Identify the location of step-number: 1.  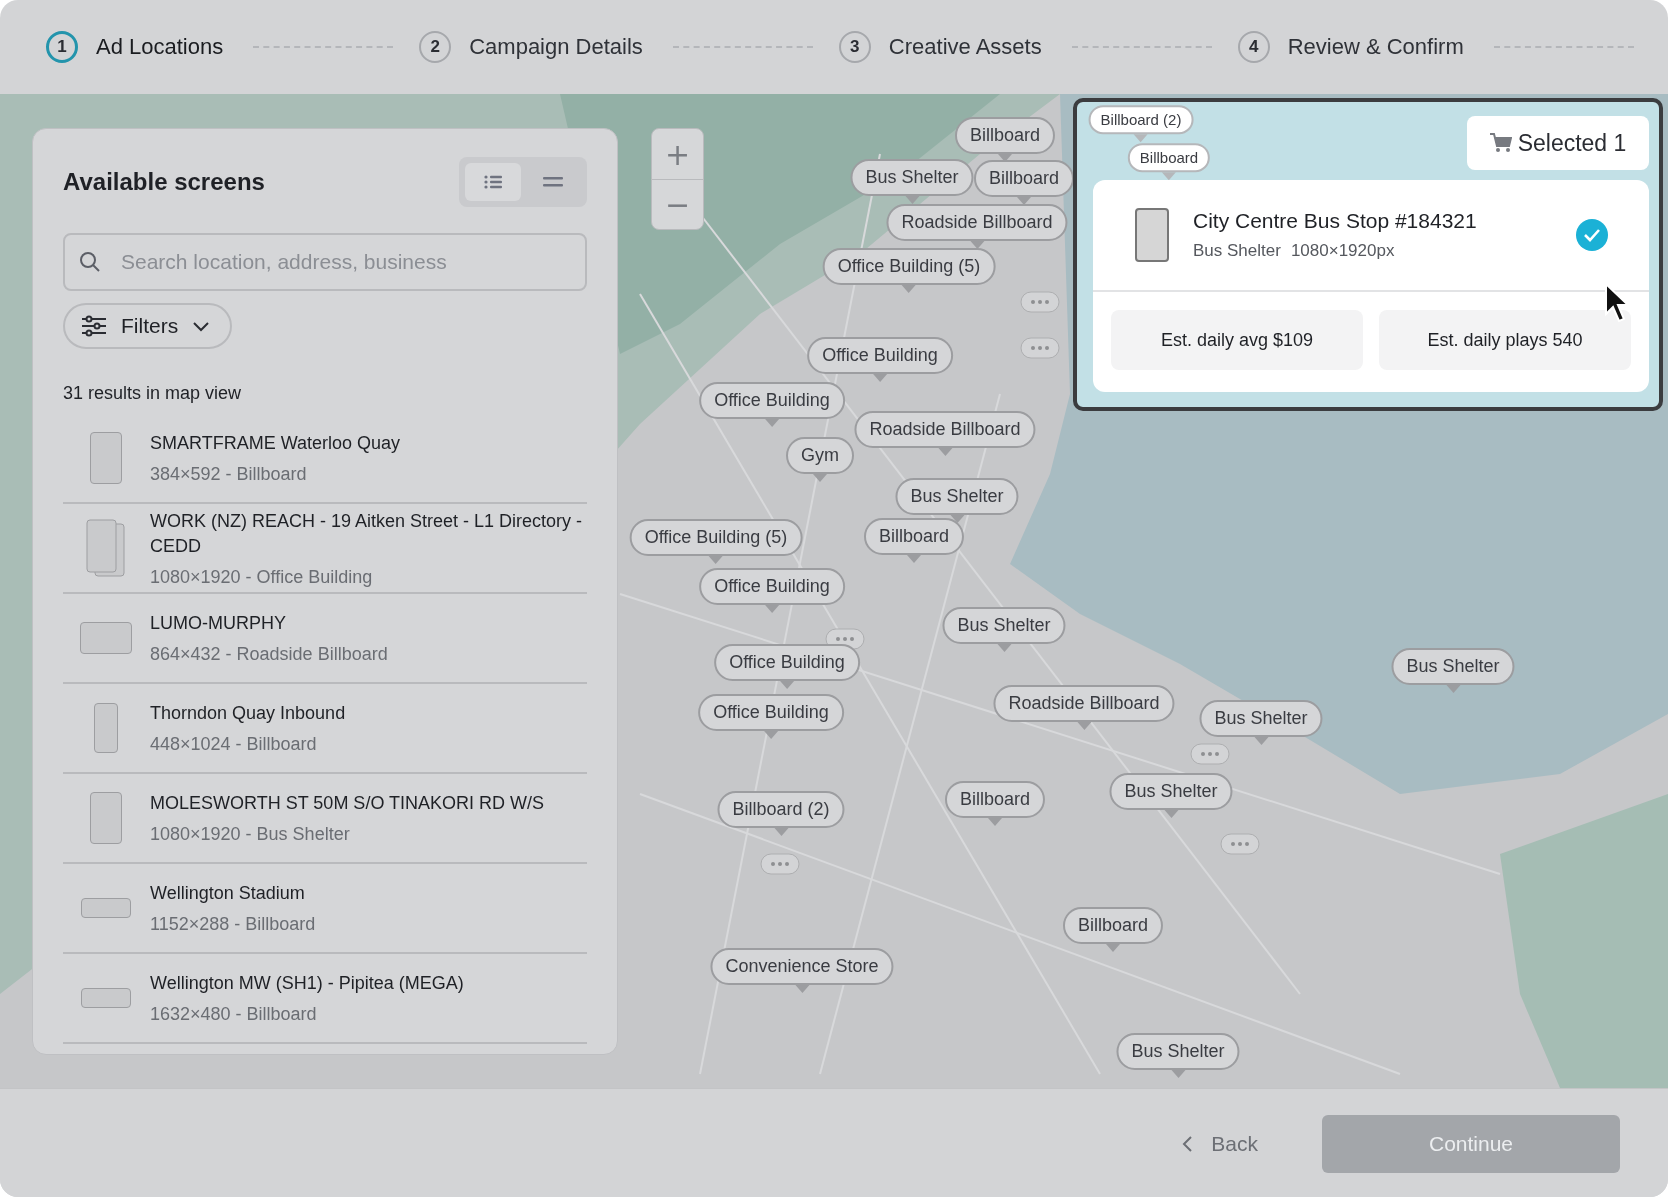
(62, 47).